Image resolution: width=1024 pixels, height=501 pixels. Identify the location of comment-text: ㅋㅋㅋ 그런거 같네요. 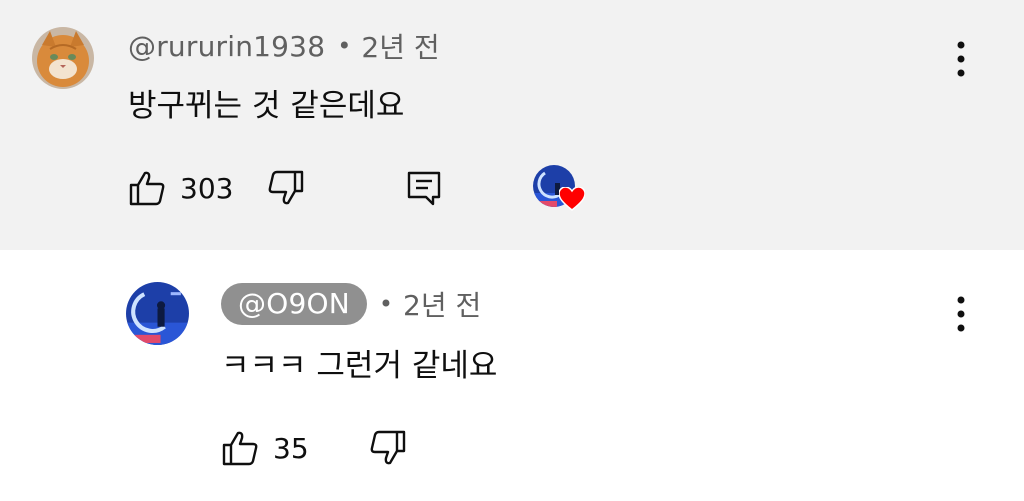
(359, 366).